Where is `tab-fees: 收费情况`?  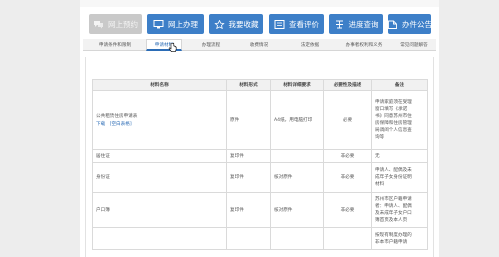
tab-fees: 收费情况 is located at coordinates (259, 45).